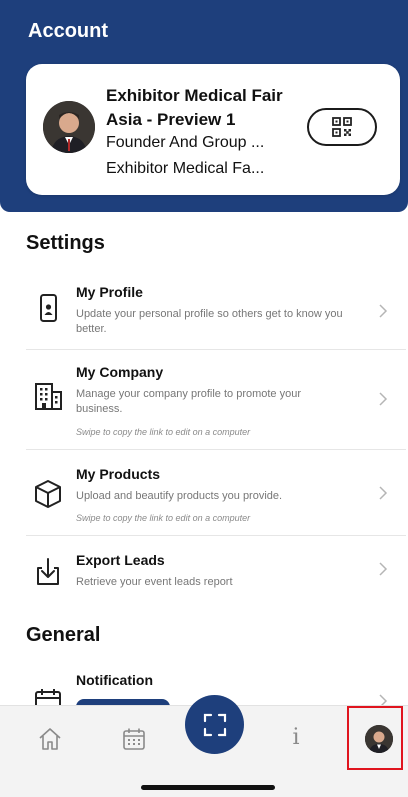  I want to click on settings-item-title: Export Leads, so click(120, 560).